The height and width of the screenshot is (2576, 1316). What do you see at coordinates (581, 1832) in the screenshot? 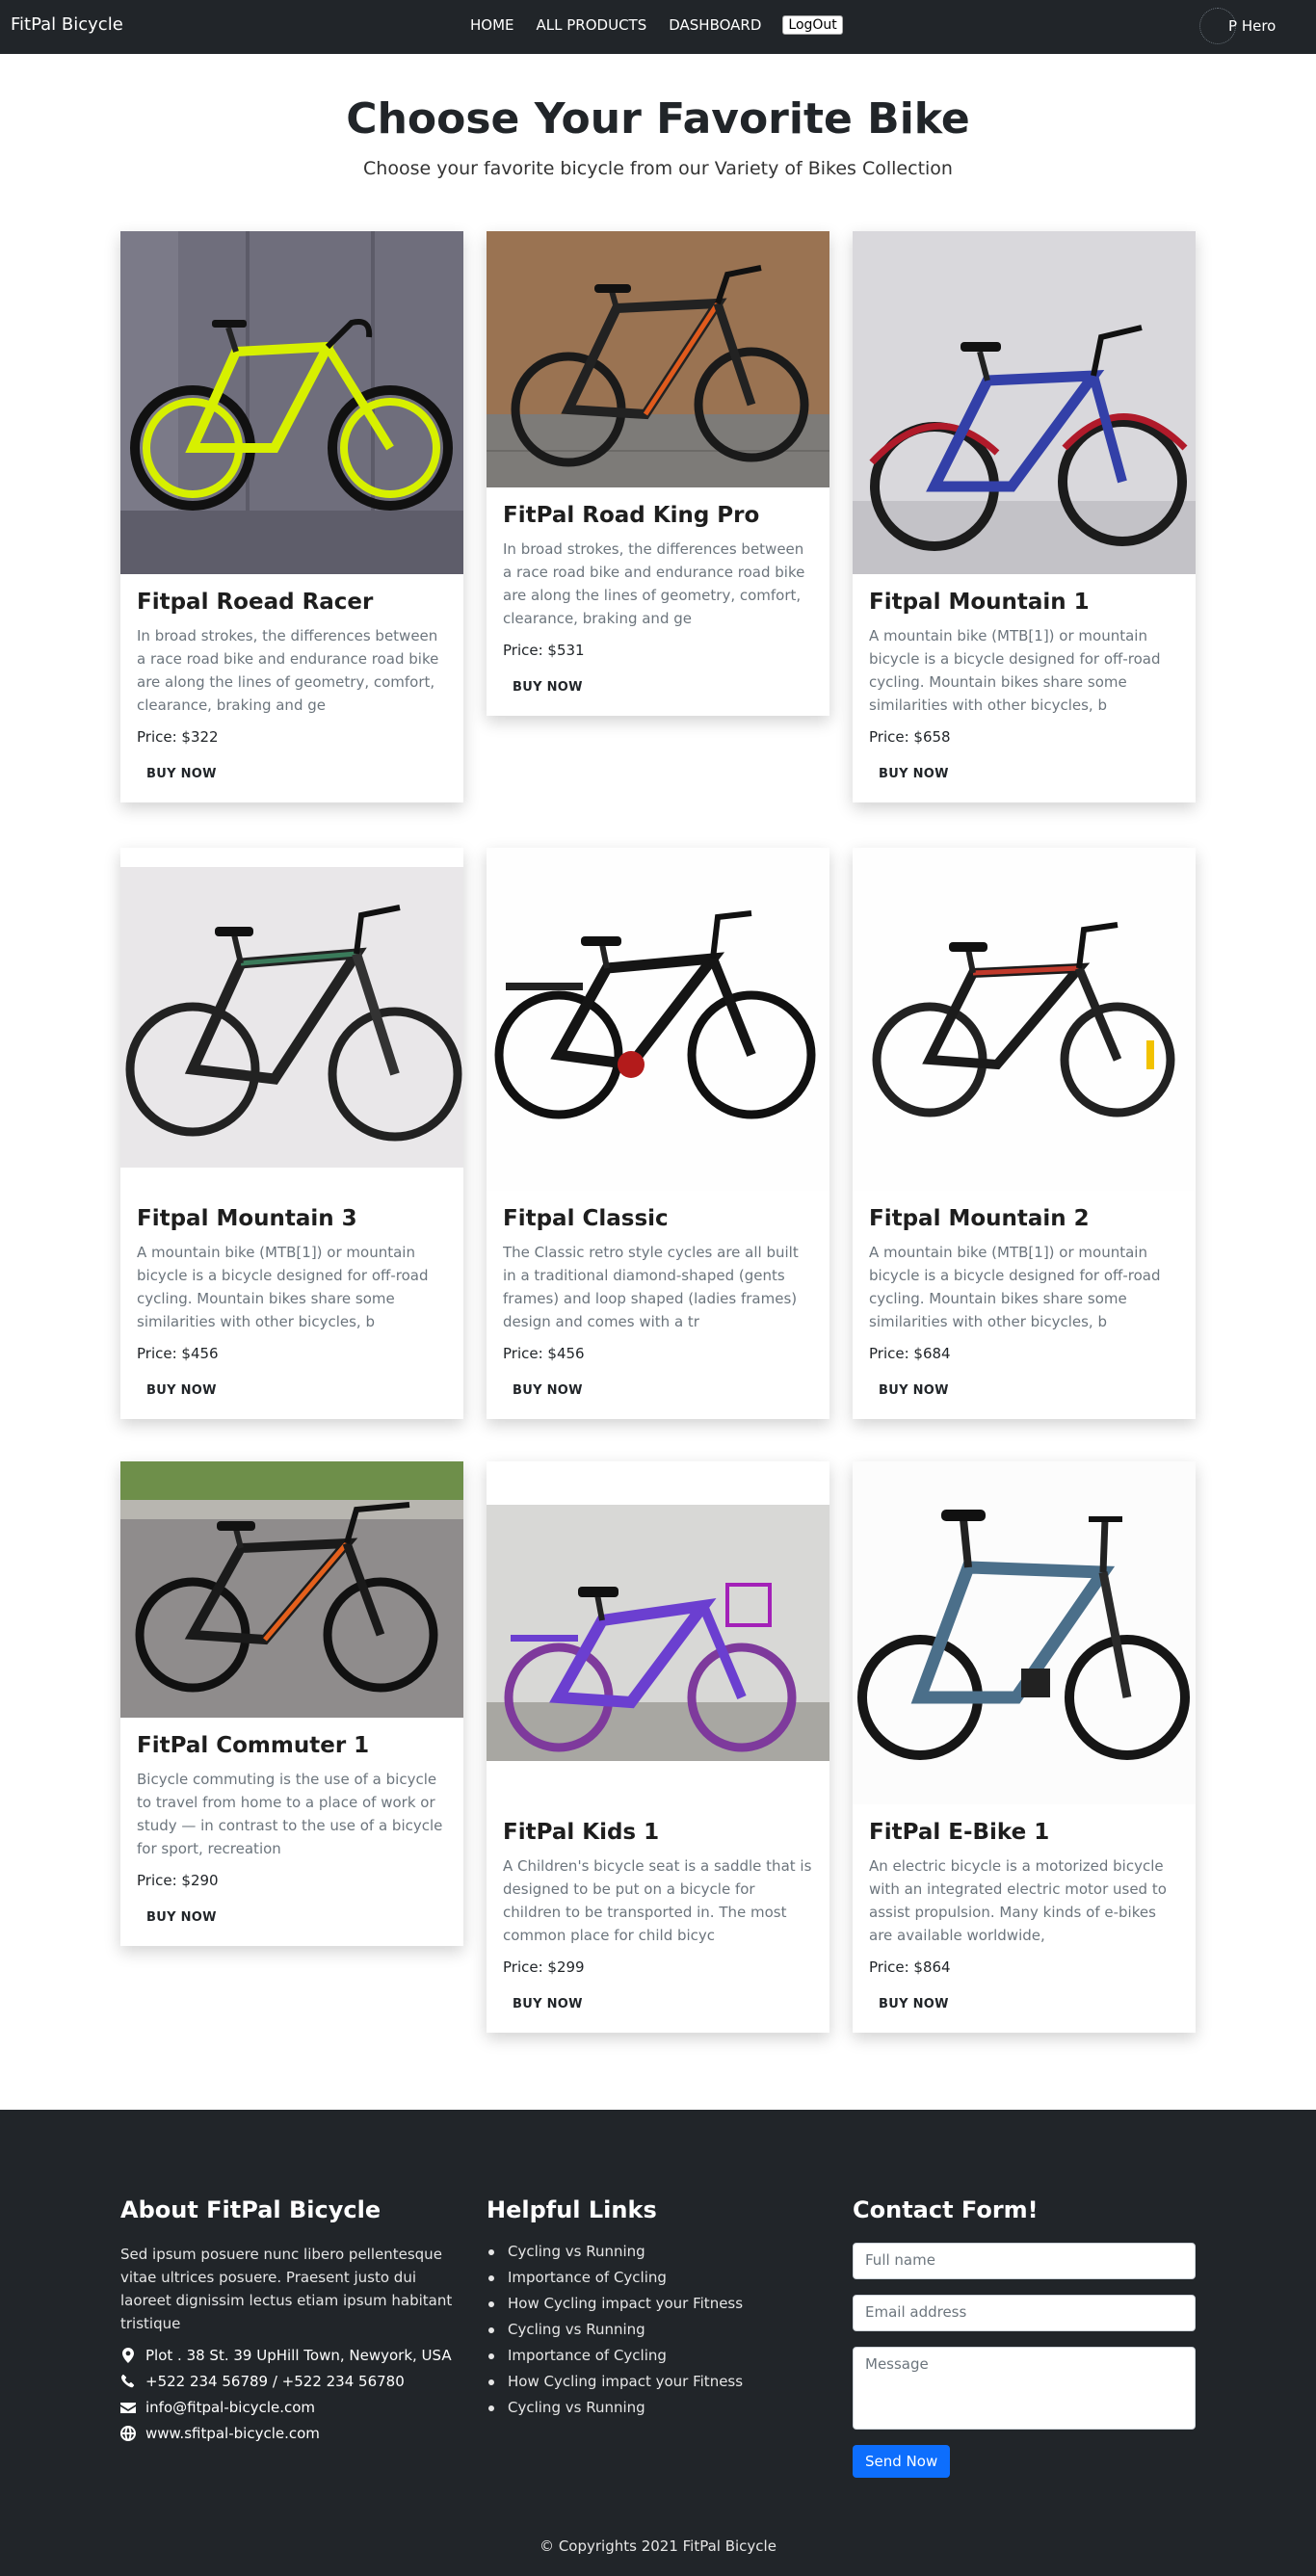
I see `product-title: FitPal Kids 1` at bounding box center [581, 1832].